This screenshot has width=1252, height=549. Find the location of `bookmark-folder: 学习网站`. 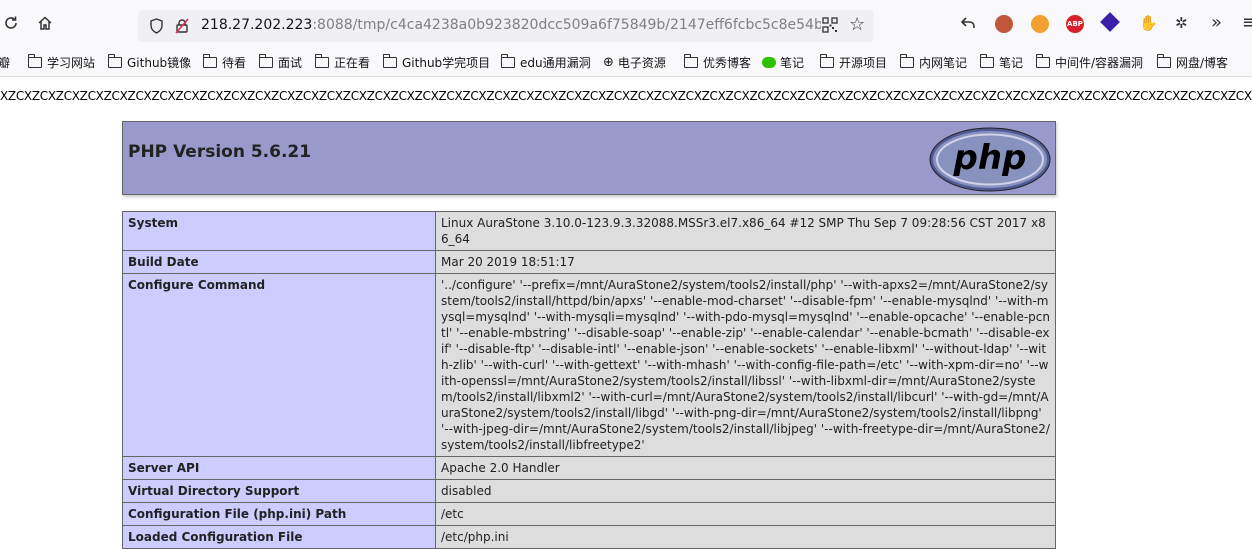

bookmark-folder: 学习网站 is located at coordinates (61, 62).